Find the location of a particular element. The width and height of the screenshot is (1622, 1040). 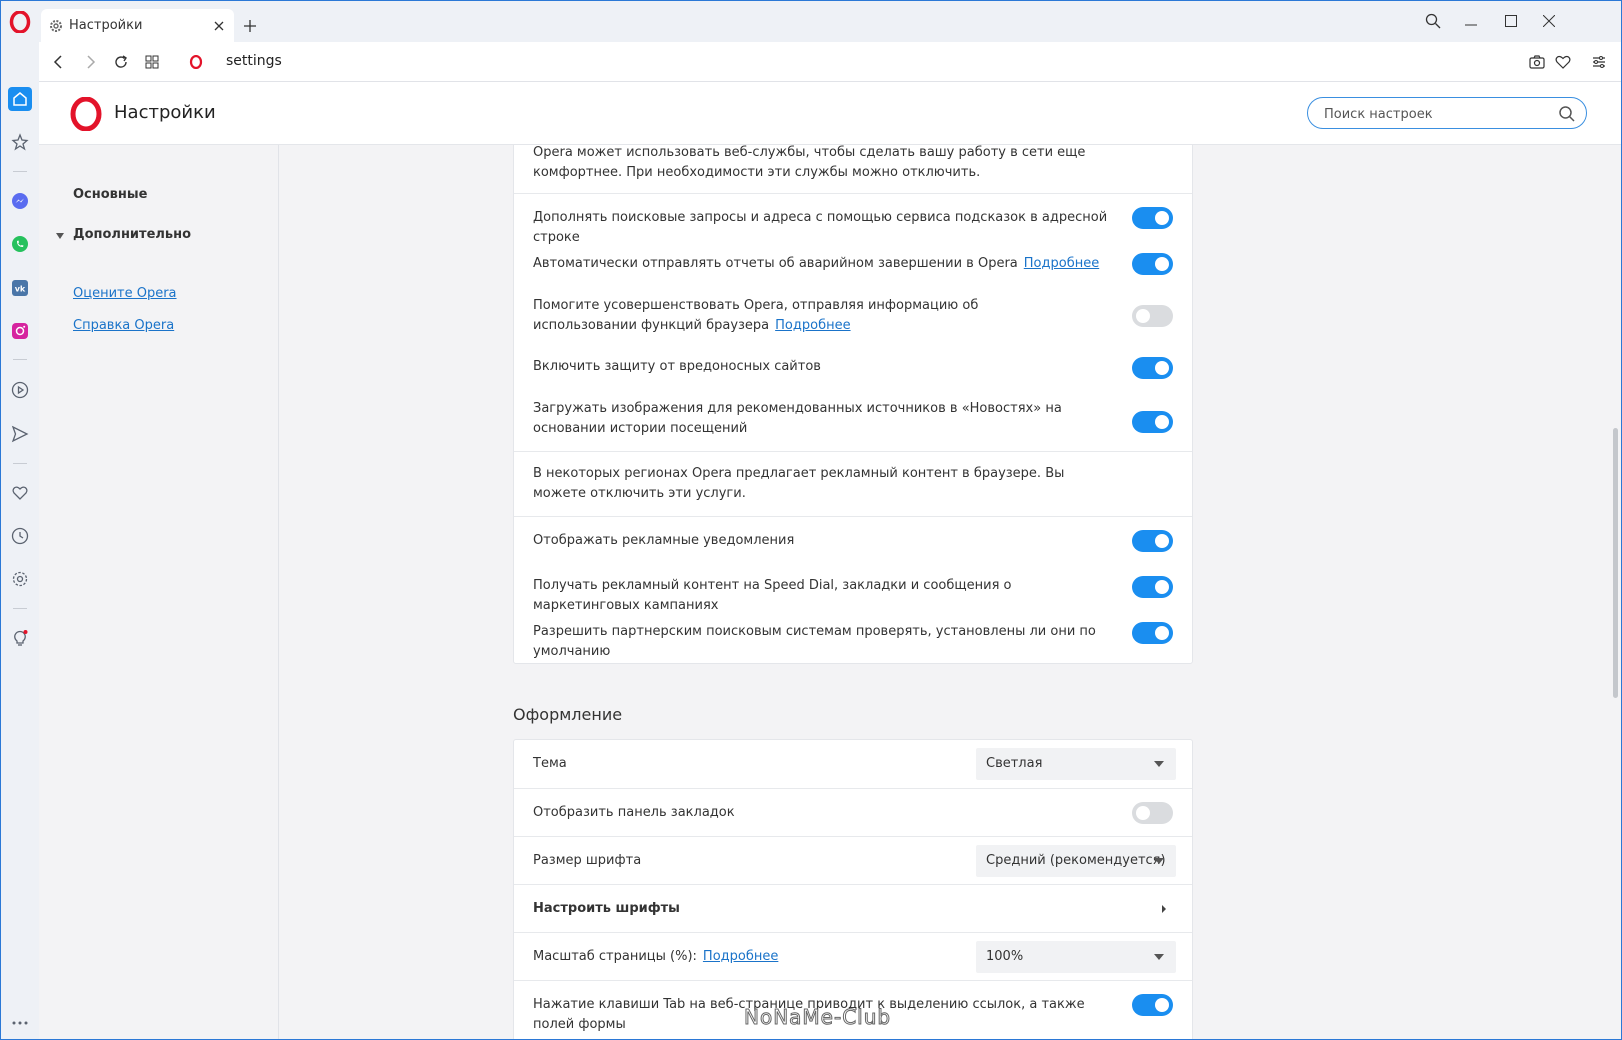

messenger-icon is located at coordinates (20, 201).